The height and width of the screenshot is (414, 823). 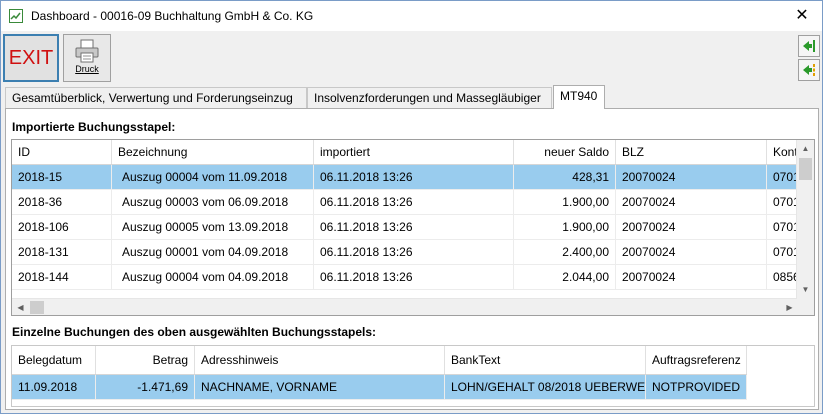 I want to click on scrollbar-corner, so click(x=805, y=306).